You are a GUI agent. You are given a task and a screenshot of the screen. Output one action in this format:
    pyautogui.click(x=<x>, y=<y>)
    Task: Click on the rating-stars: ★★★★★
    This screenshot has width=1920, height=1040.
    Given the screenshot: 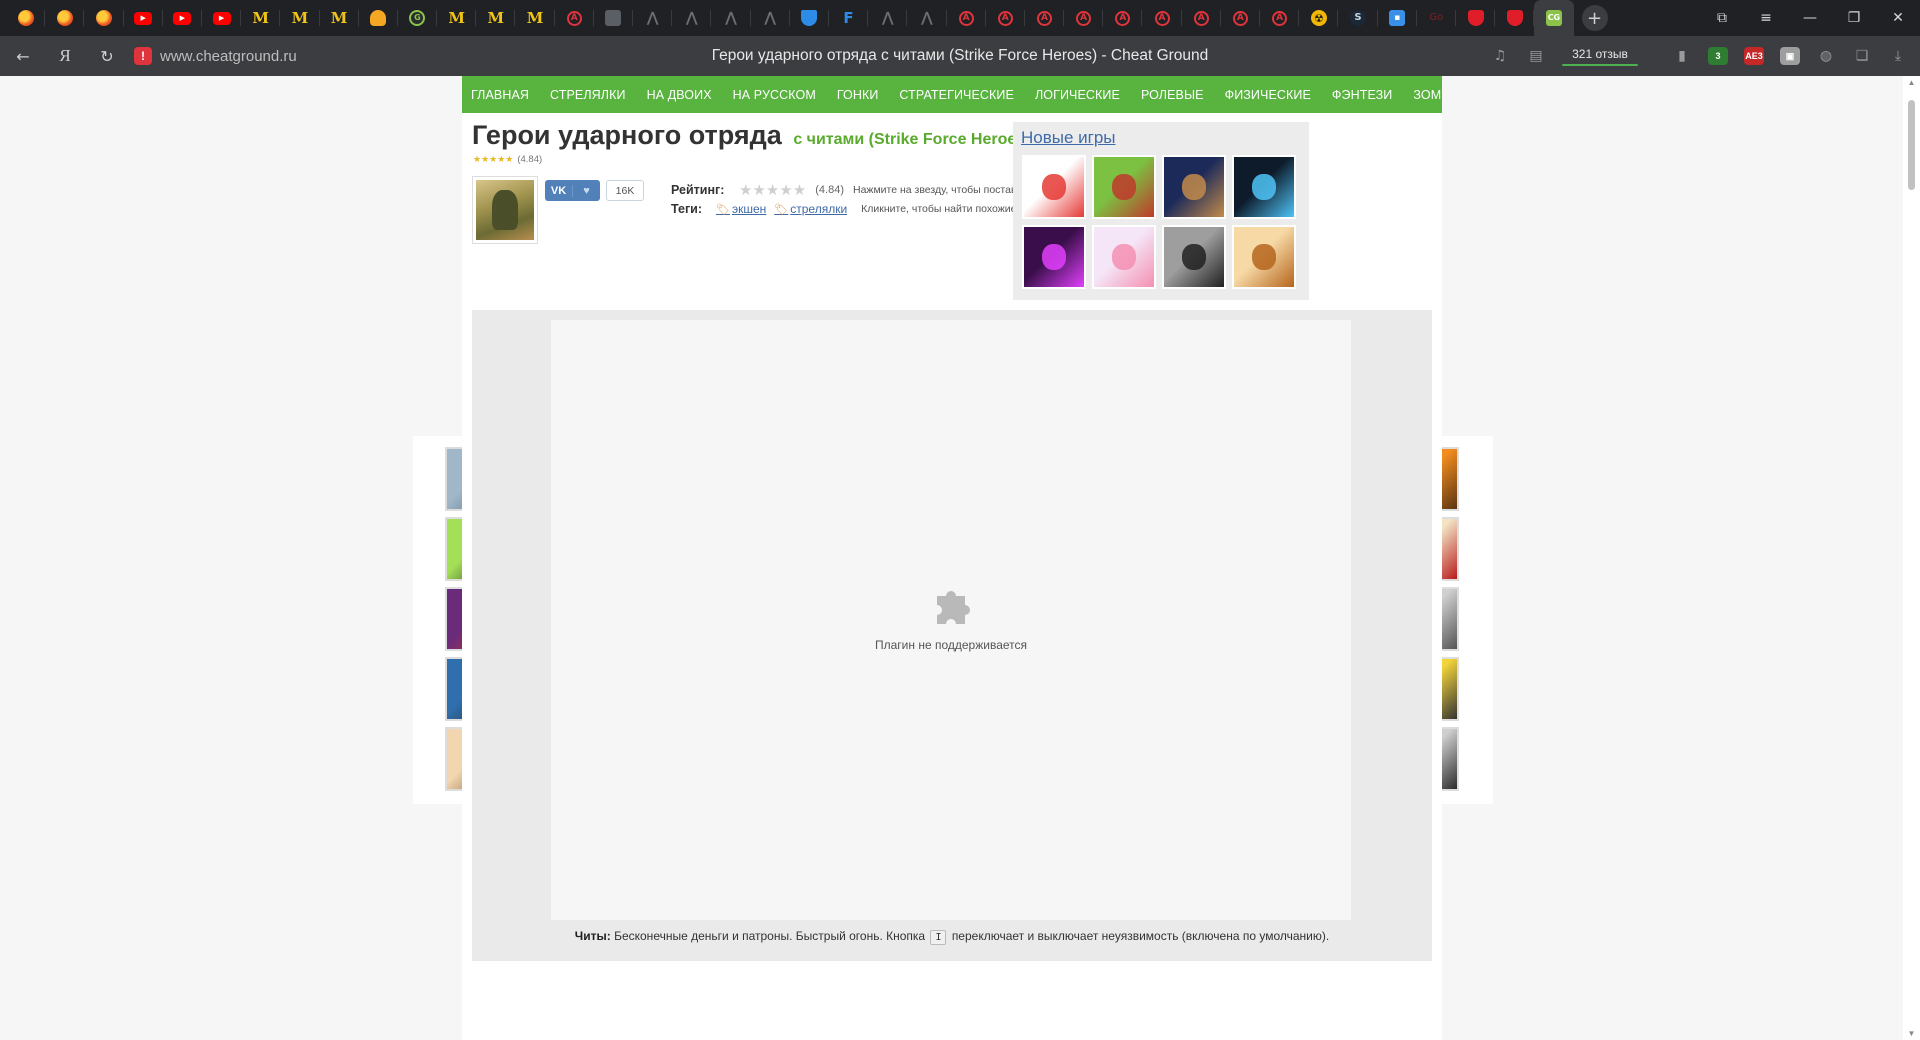 What is the action you would take?
    pyautogui.click(x=772, y=190)
    